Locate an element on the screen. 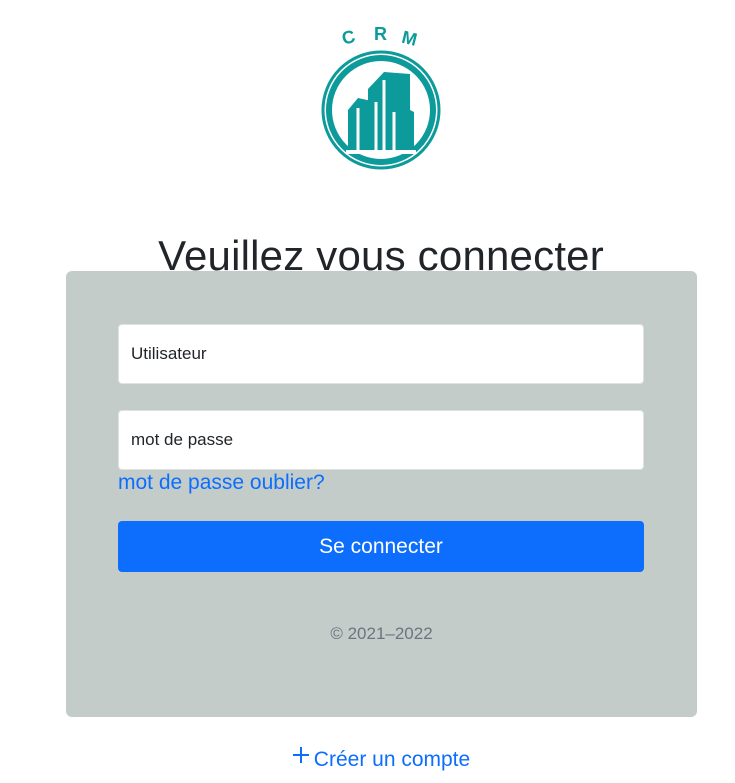 This screenshot has height=783, width=735. copyright-text: © 2021–2022 is located at coordinates (381, 633).